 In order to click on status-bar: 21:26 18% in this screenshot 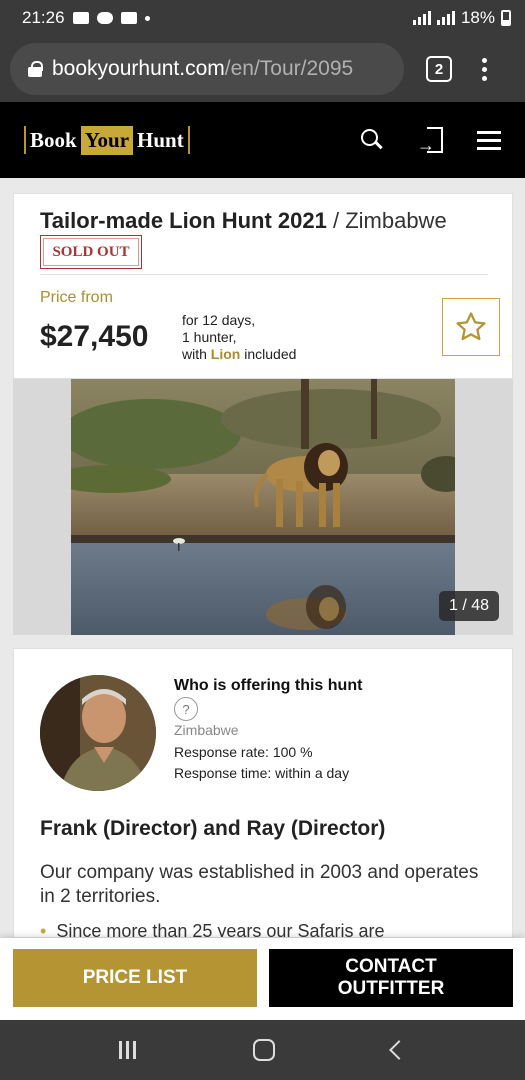, I will do `click(262, 18)`.